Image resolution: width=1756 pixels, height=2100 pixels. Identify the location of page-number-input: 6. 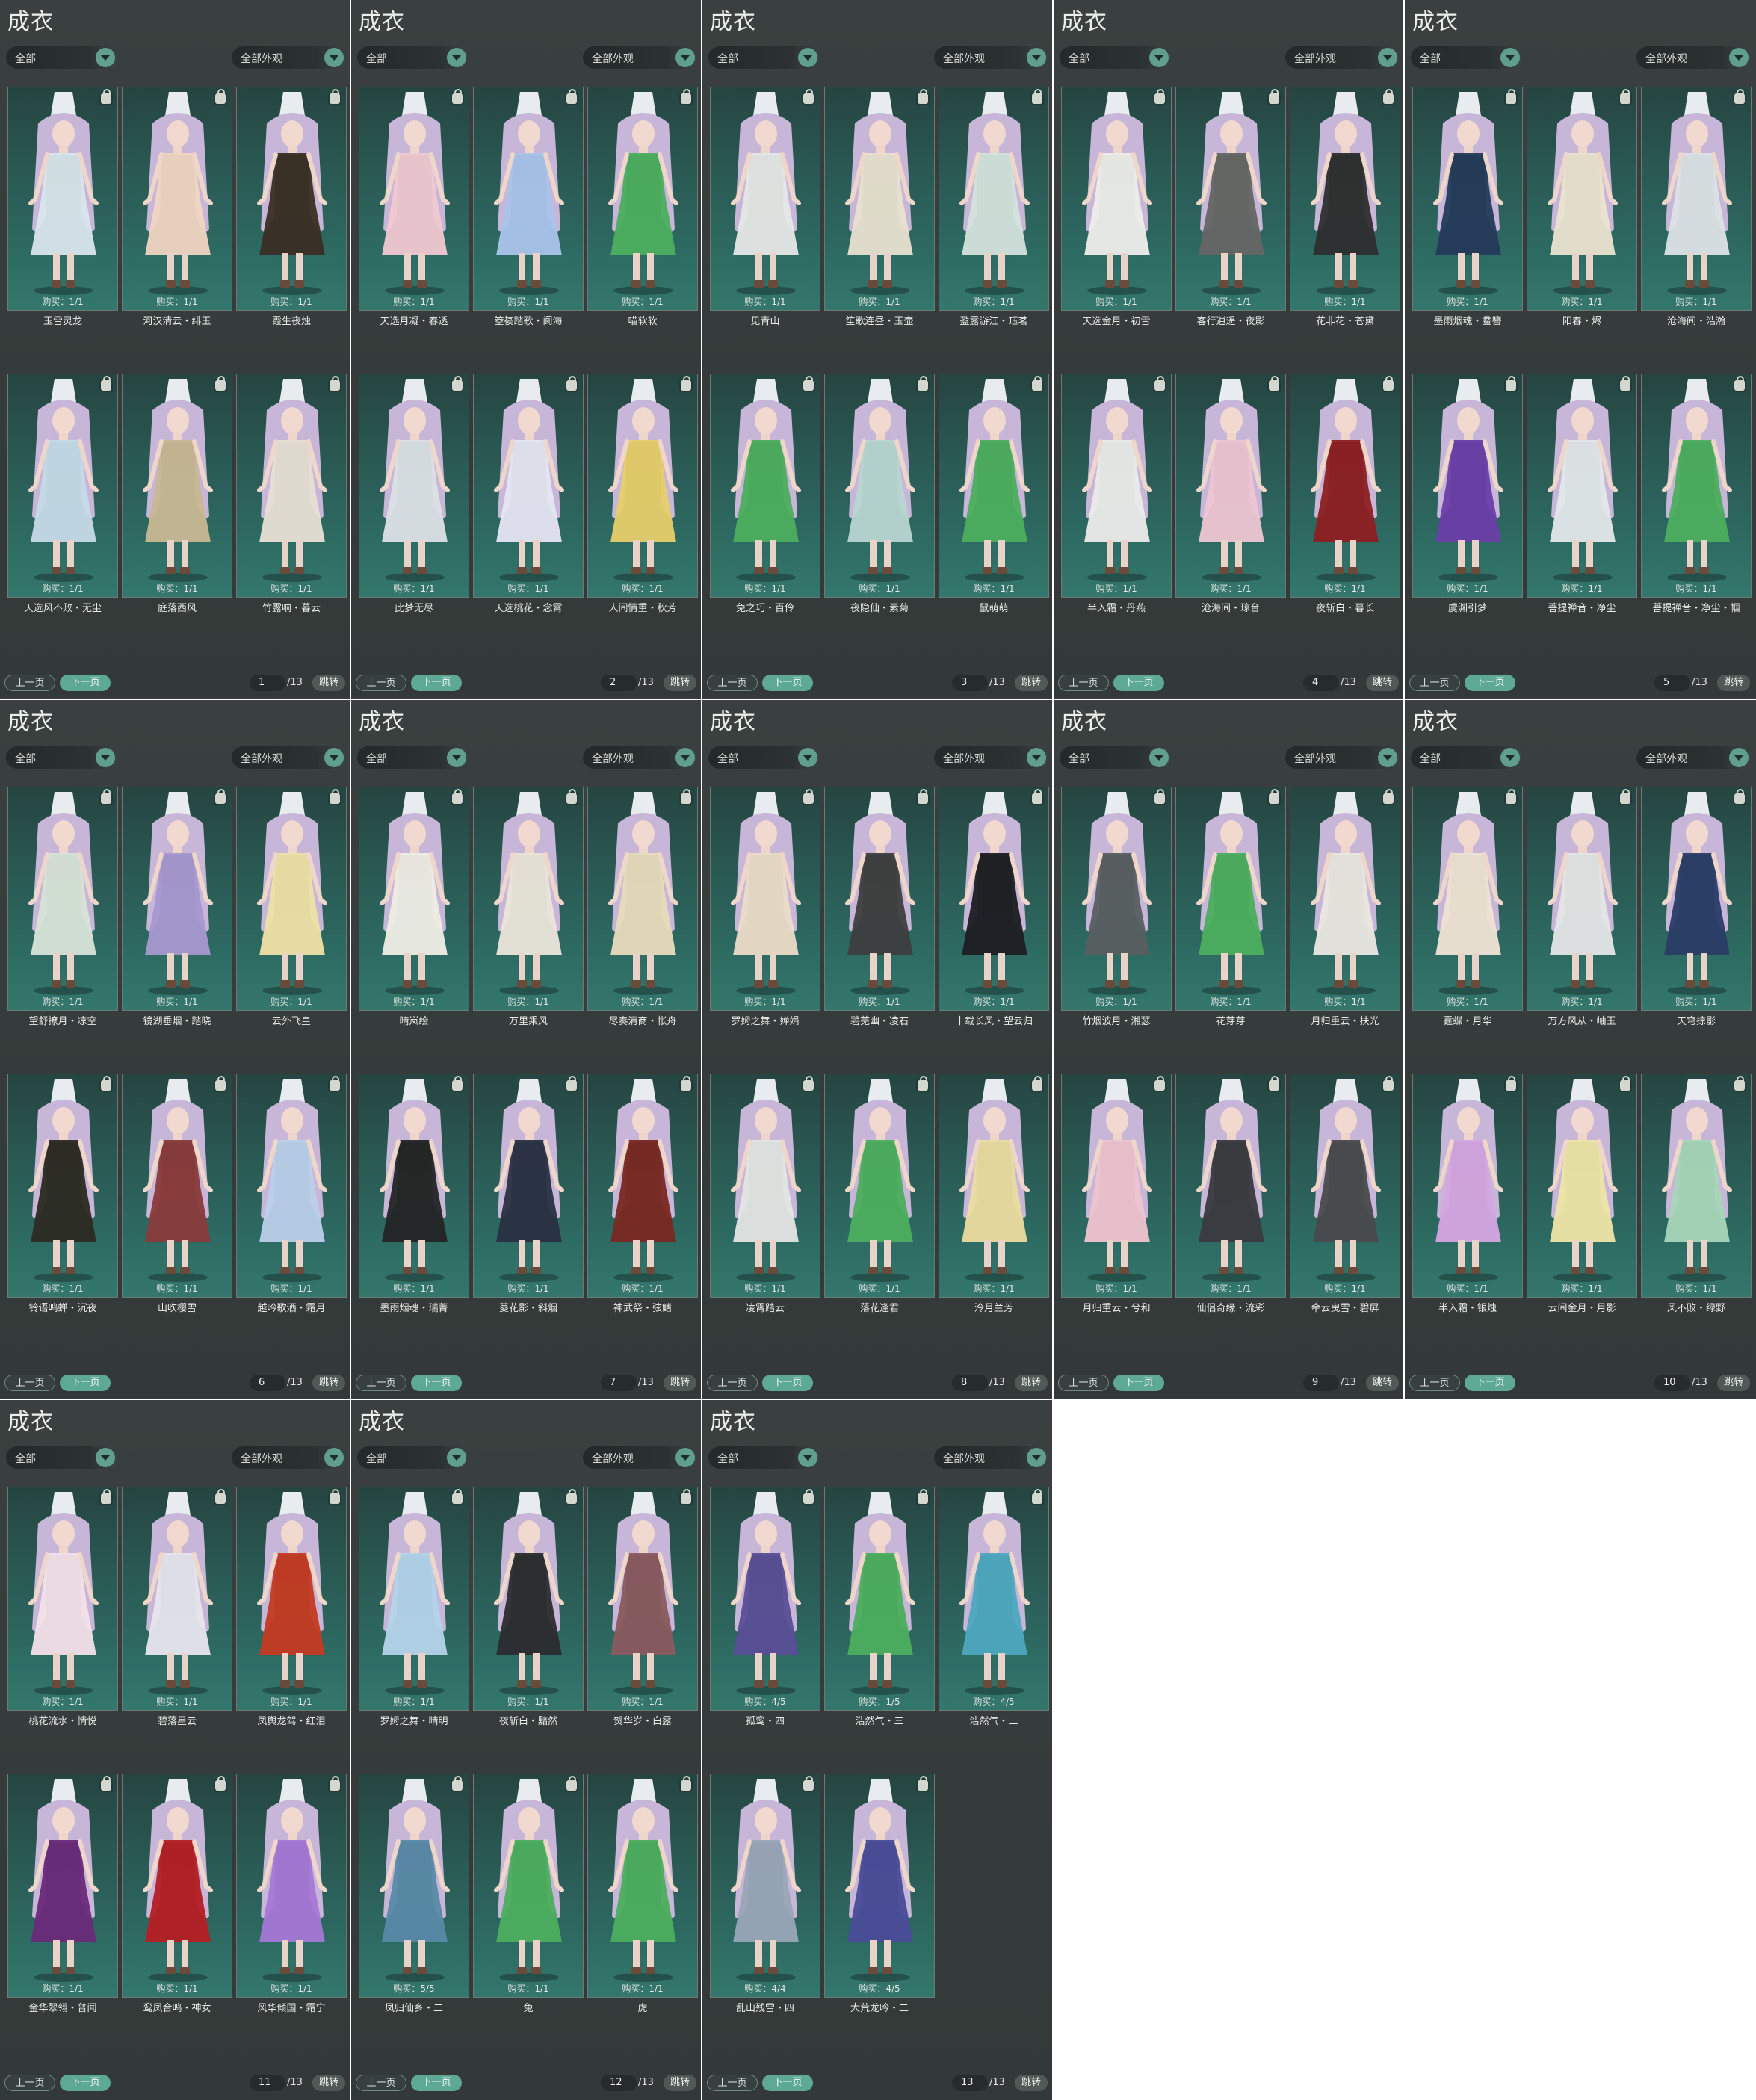
(267, 1383).